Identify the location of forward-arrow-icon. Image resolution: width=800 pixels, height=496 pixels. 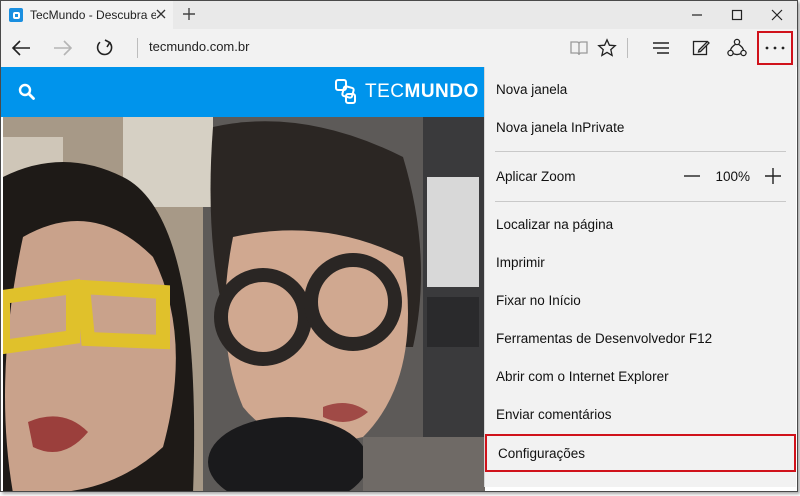
(63, 48).